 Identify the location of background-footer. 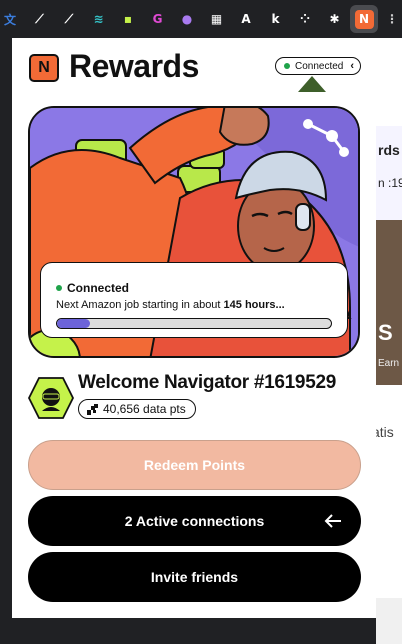
(389, 621).